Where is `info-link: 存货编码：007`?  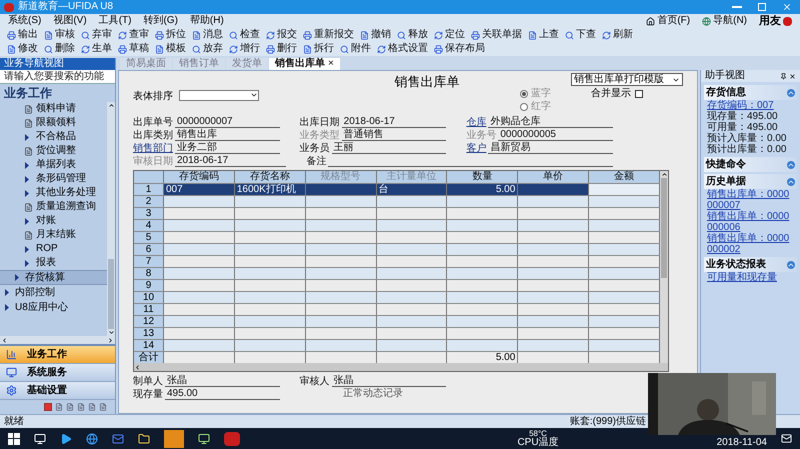
info-link: 存货编码：007 is located at coordinates (750, 105).